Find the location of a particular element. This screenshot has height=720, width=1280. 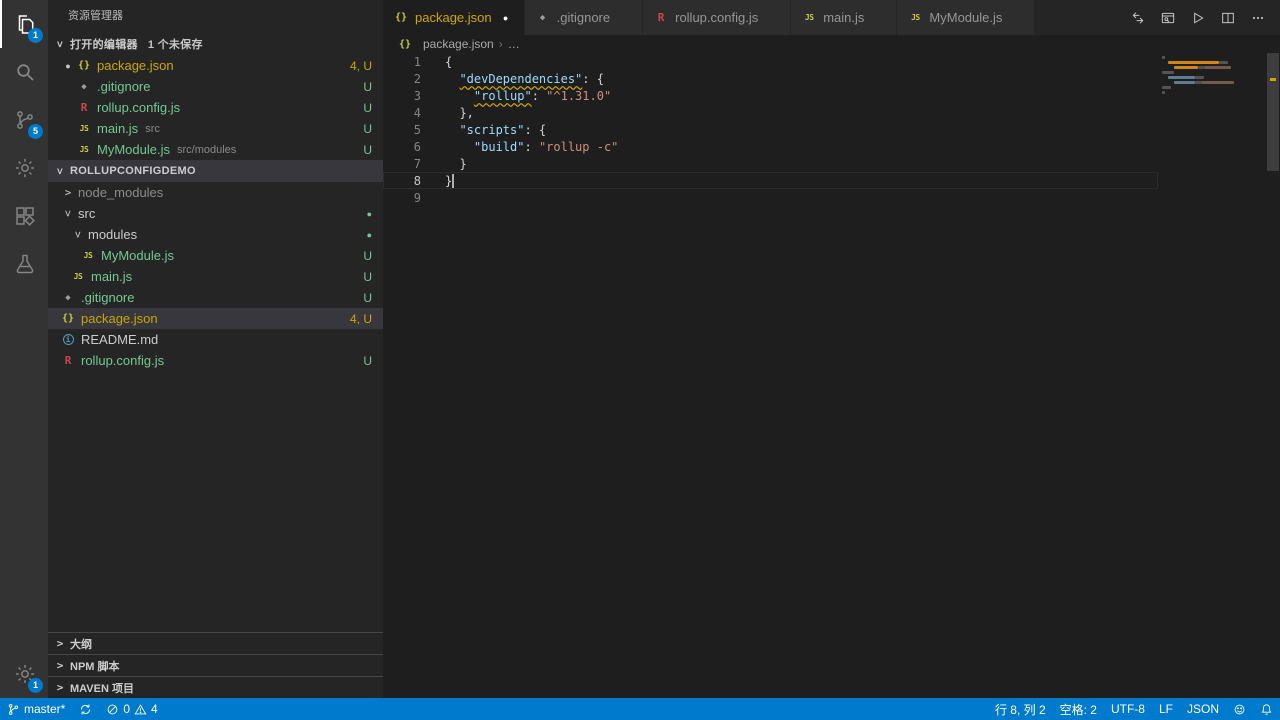

activity-item-extensions is located at coordinates (24, 216).